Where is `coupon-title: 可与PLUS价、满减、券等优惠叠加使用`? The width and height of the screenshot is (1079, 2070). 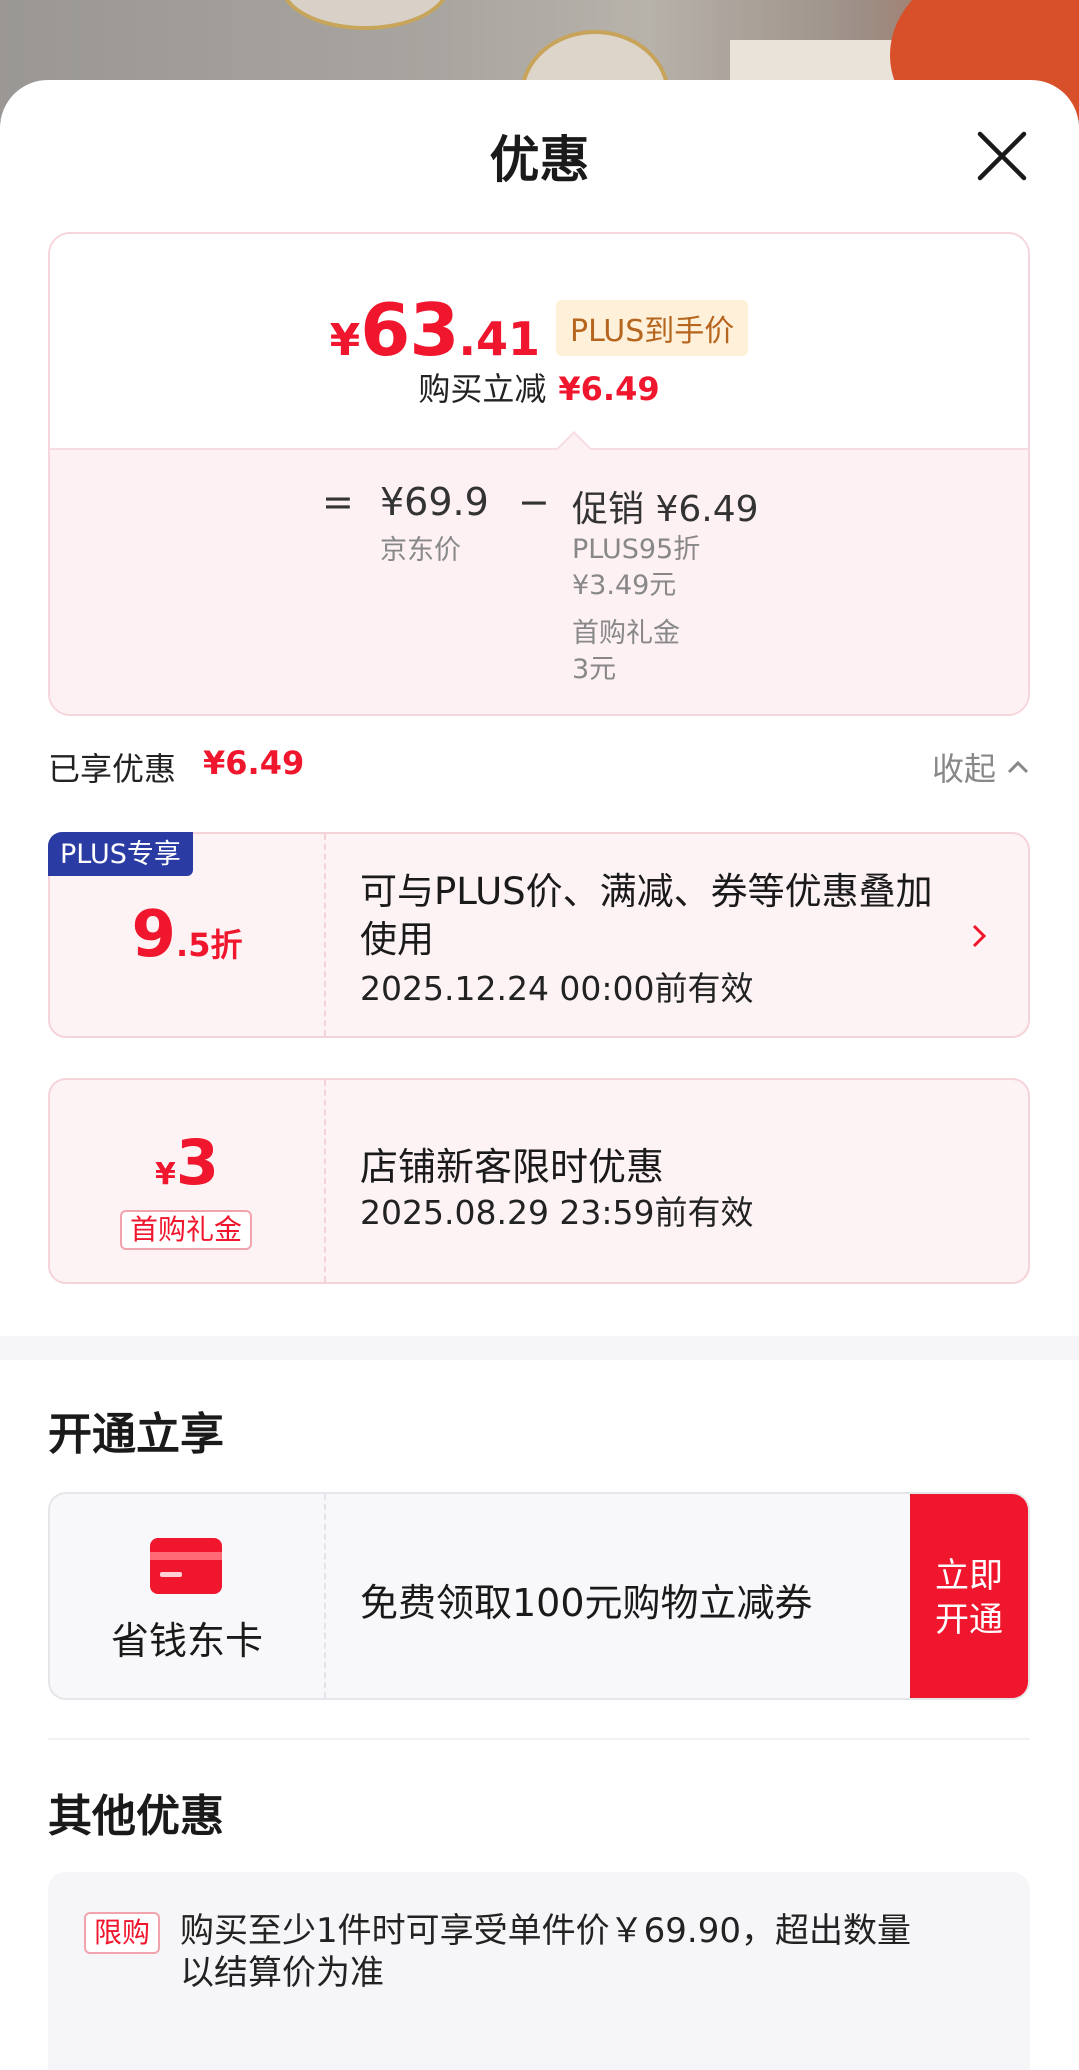 coupon-title: 可与PLUS价、满减、券等优惠叠加使用 is located at coordinates (646, 915).